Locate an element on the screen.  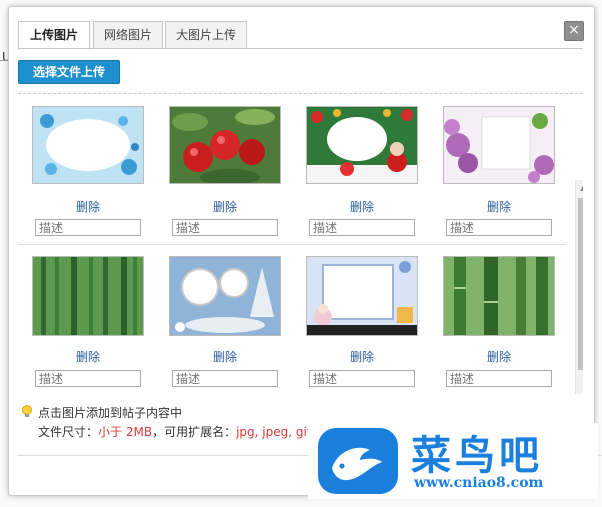
select-file-upload-button: 选择文件上传 is located at coordinates (69, 72).